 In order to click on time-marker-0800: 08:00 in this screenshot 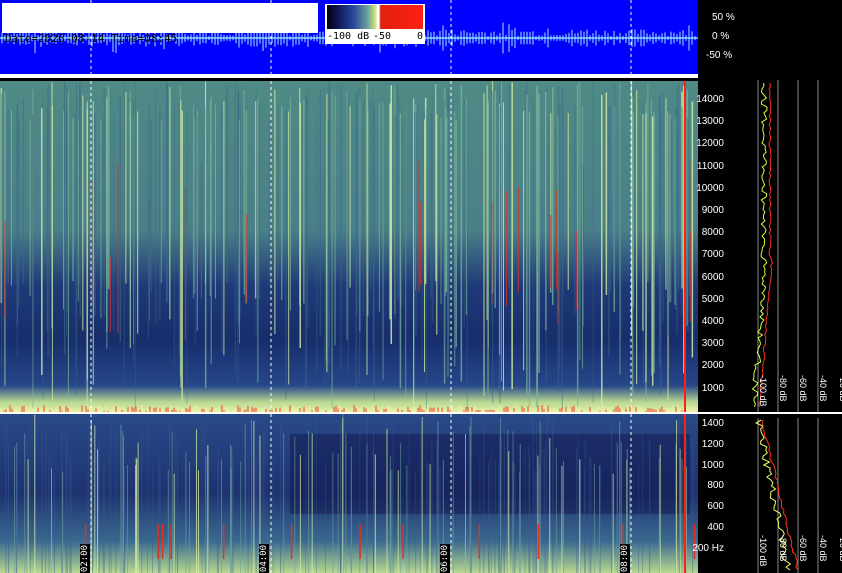, I will do `click(625, 558)`.